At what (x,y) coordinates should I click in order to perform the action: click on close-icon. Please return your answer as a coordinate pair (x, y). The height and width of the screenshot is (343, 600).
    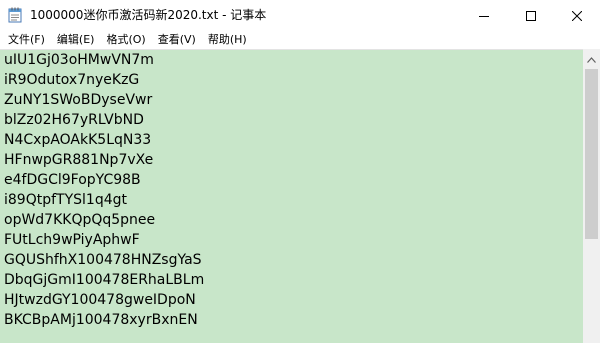
    Looking at the image, I should click on (577, 15).